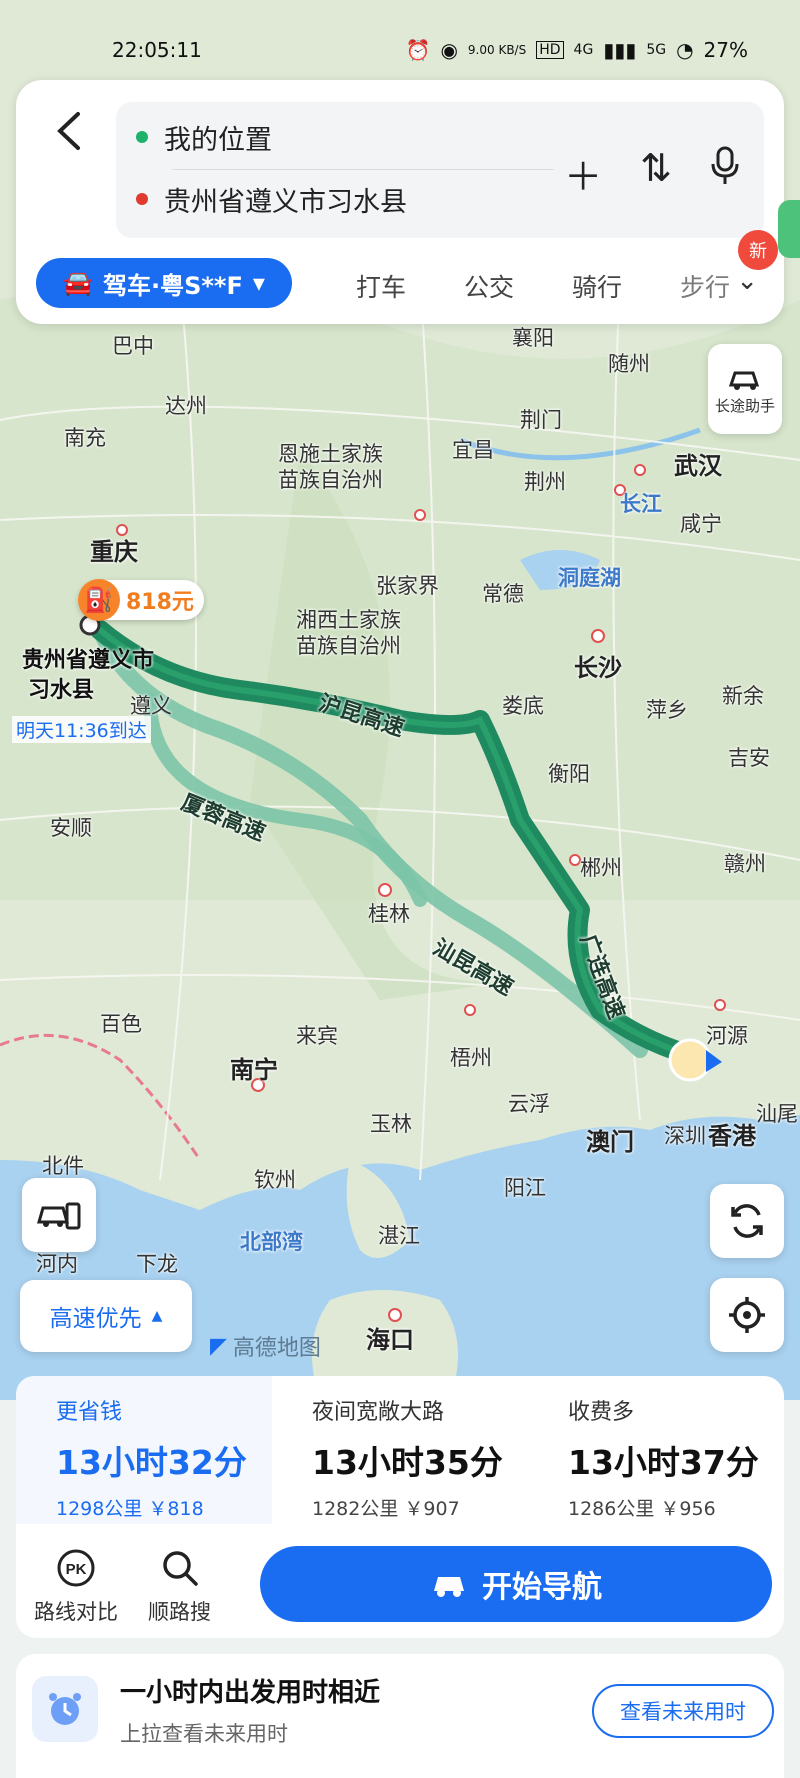  Describe the element at coordinates (179, 1612) in the screenshot. I see `search-along-label: 顺路搜` at that location.